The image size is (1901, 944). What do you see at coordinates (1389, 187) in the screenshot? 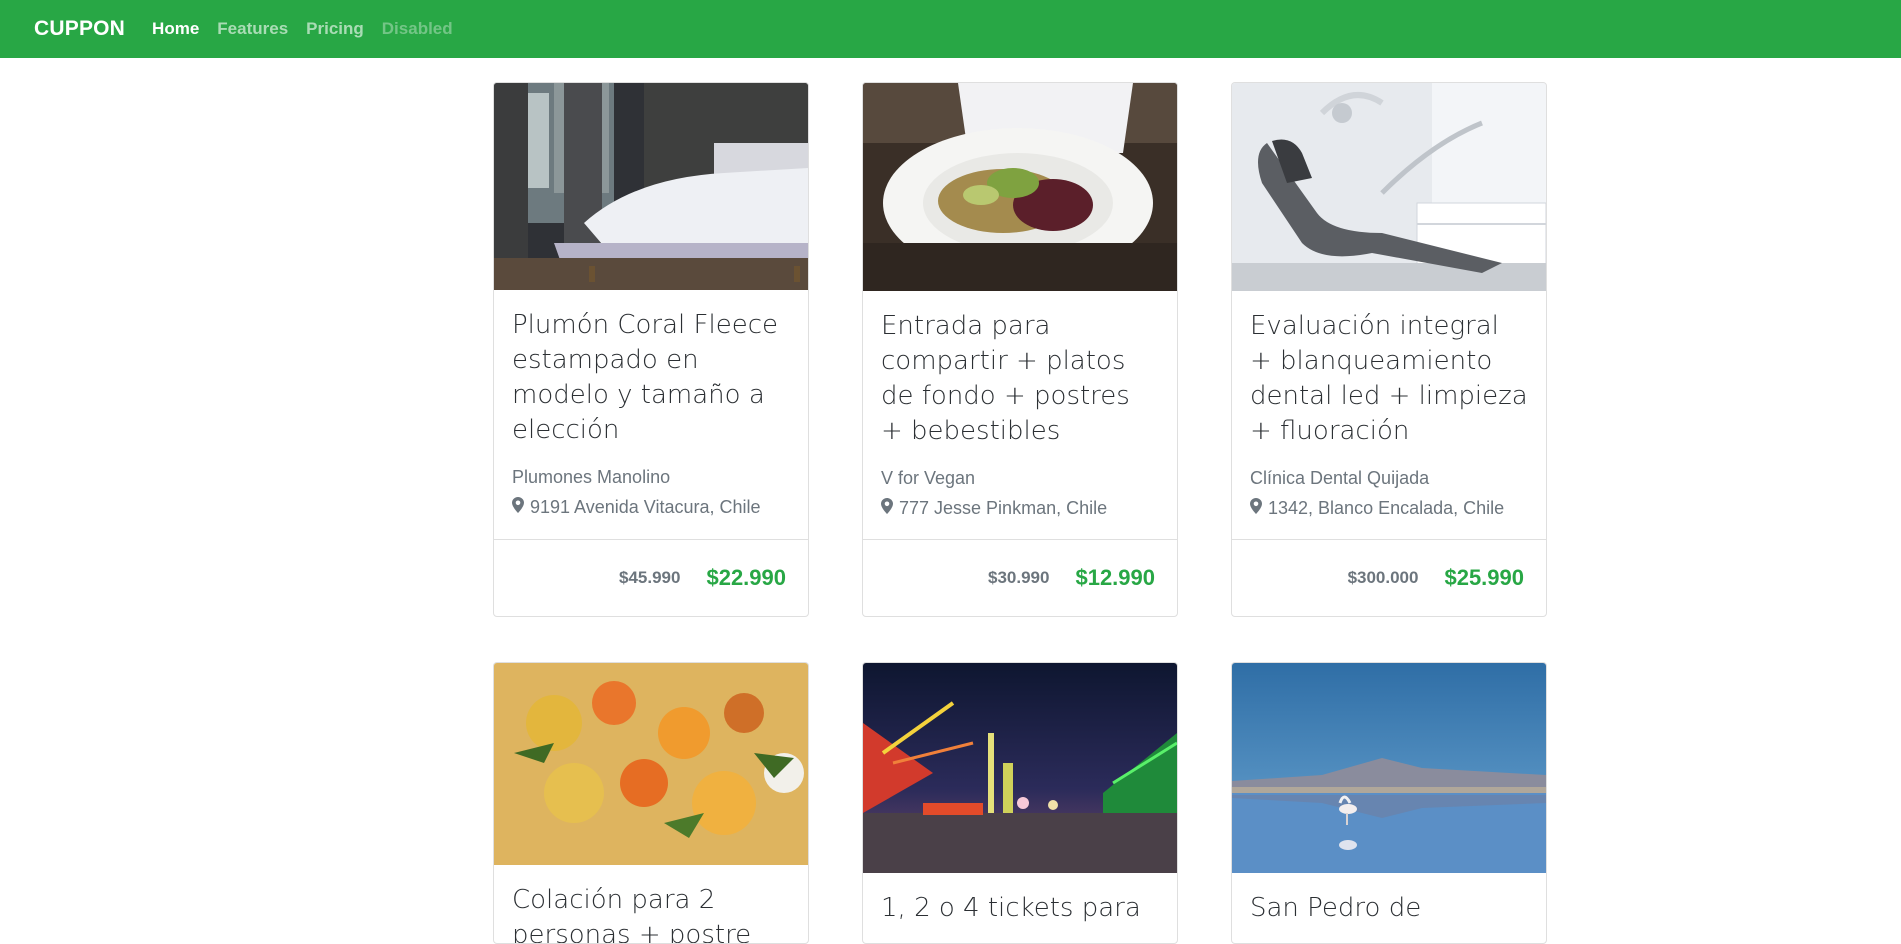
I see `dental-chair-photo` at bounding box center [1389, 187].